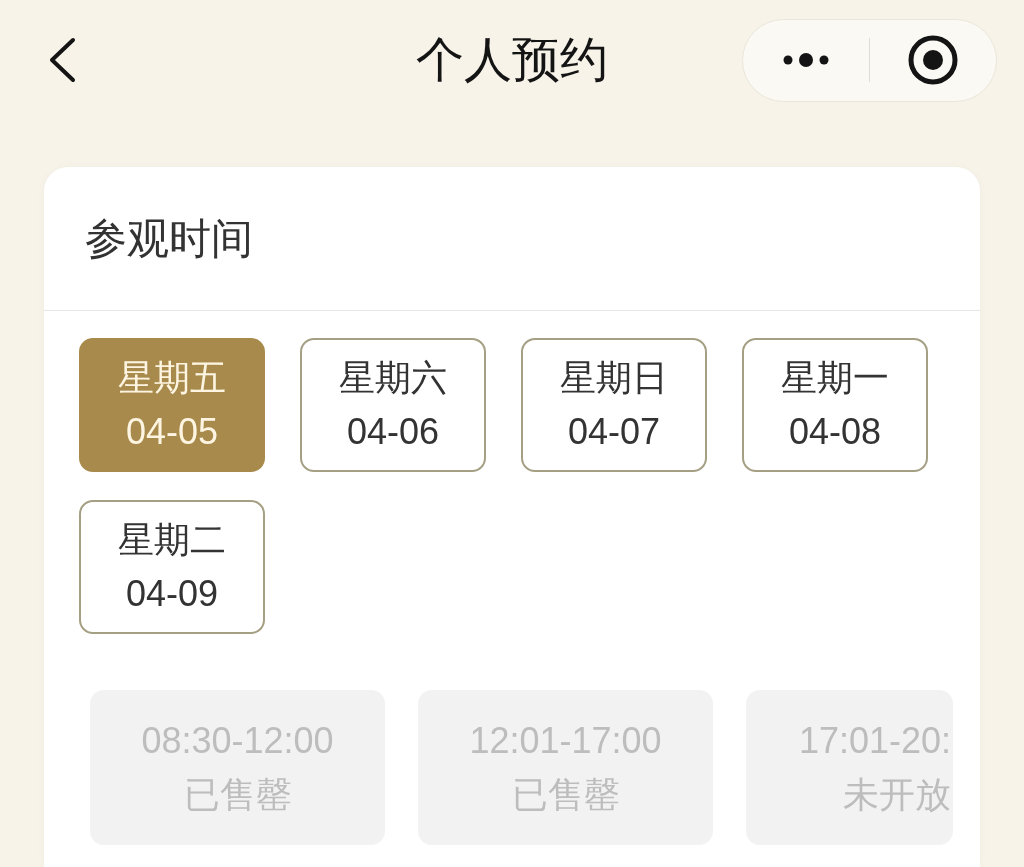 The width and height of the screenshot is (1024, 867). What do you see at coordinates (614, 405) in the screenshot?
I see `date-option: 星期日 04-07` at bounding box center [614, 405].